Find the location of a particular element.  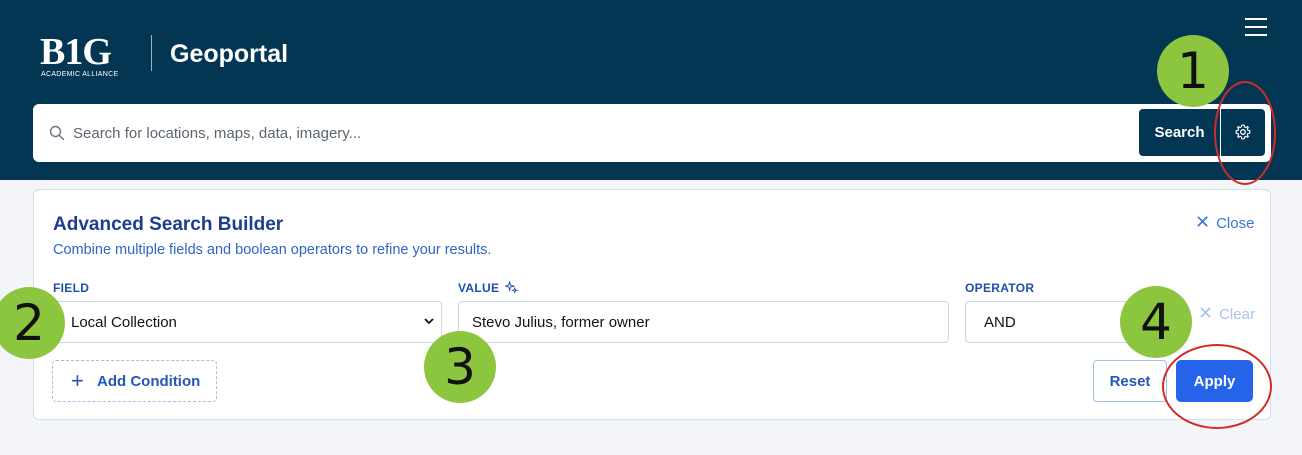

field-select: Local Collection is located at coordinates (247, 322).